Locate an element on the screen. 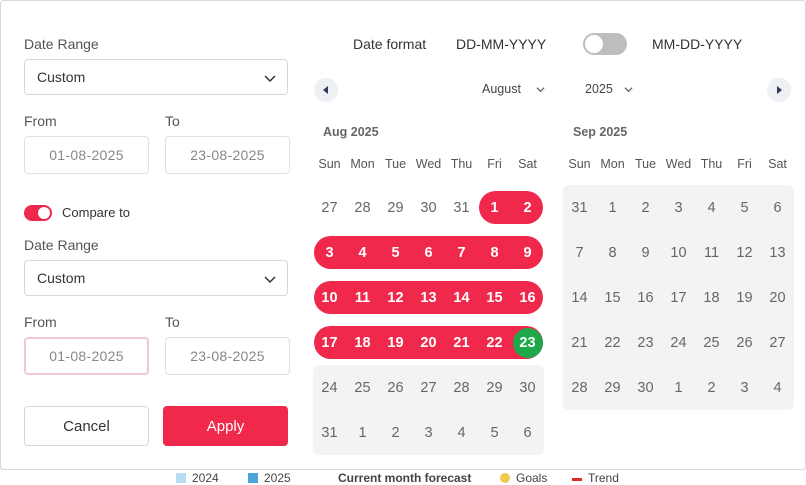 The height and width of the screenshot is (485, 806). year-select: 2025 is located at coordinates (609, 89).